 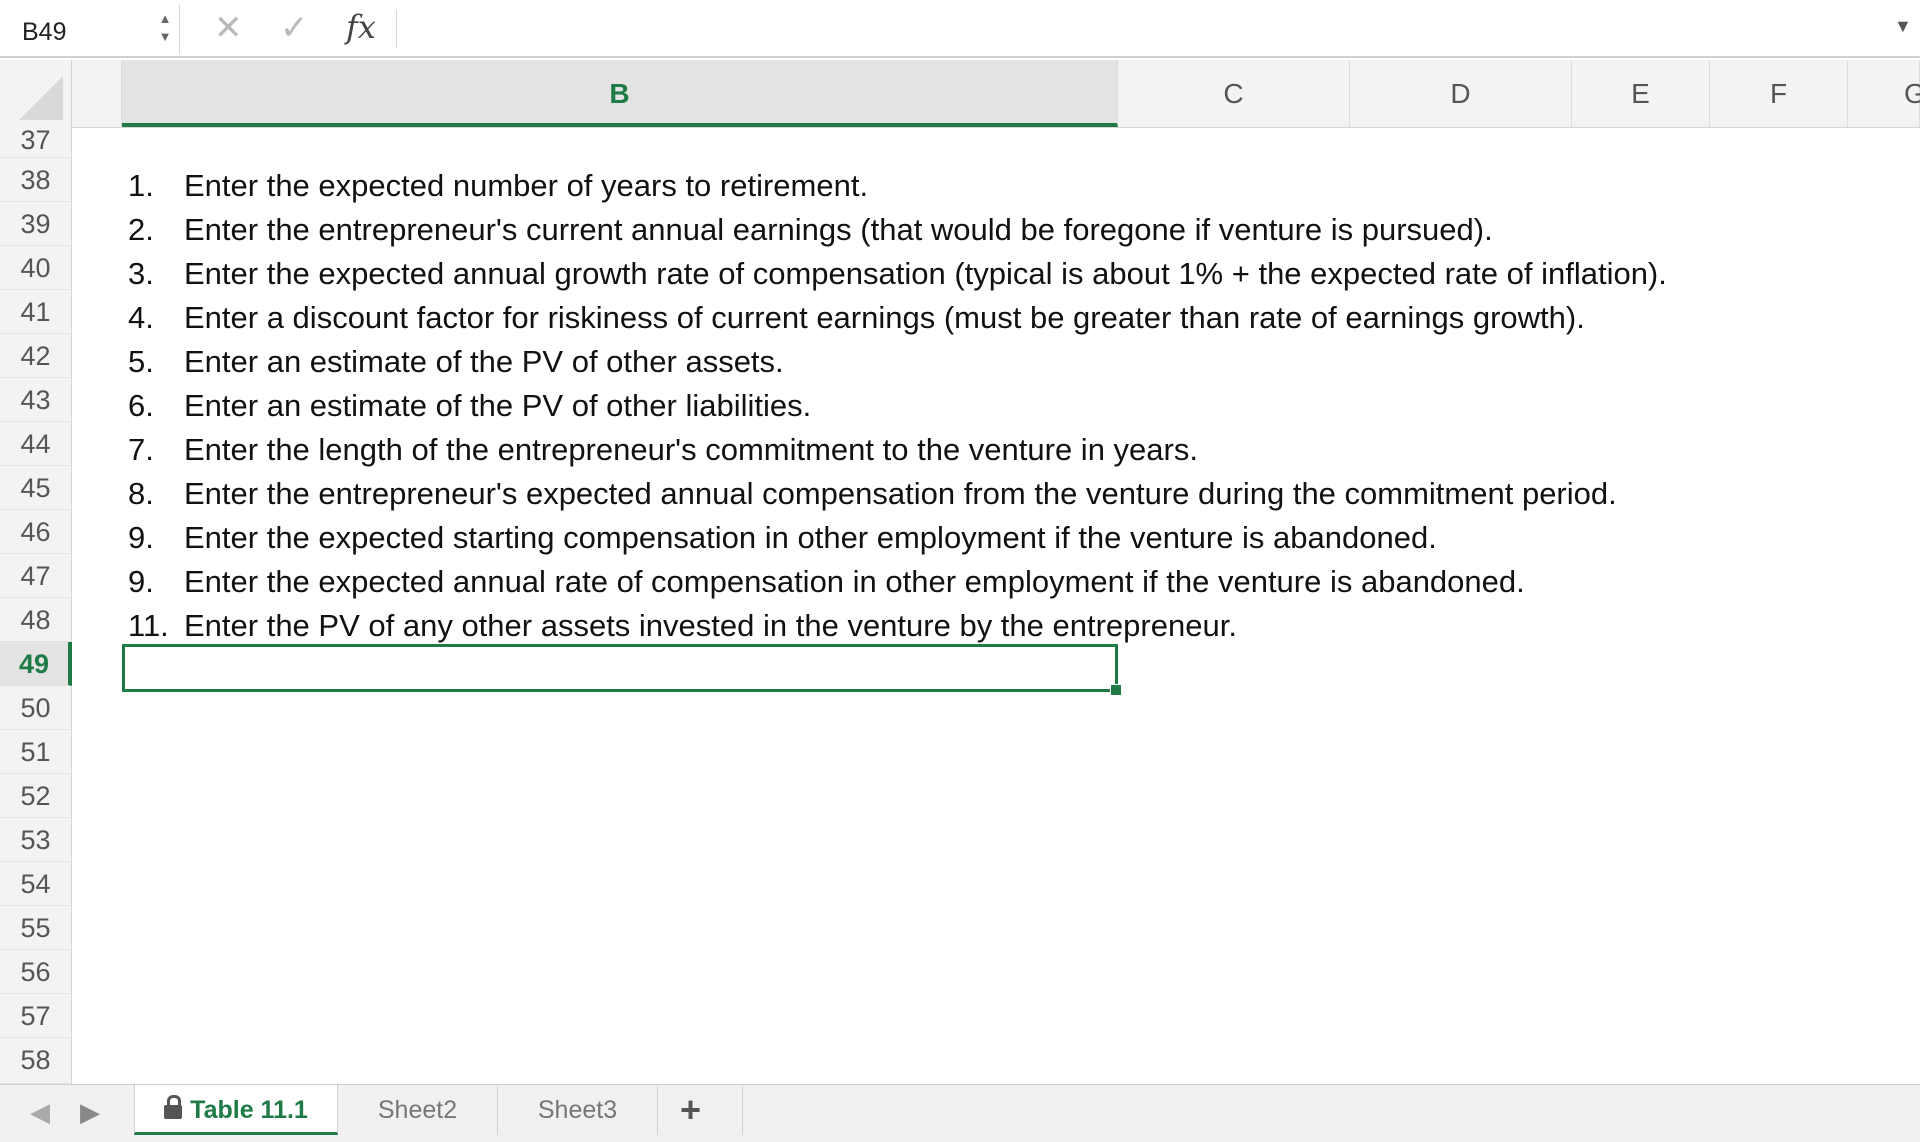 I want to click on item-number: 11., so click(x=148, y=625).